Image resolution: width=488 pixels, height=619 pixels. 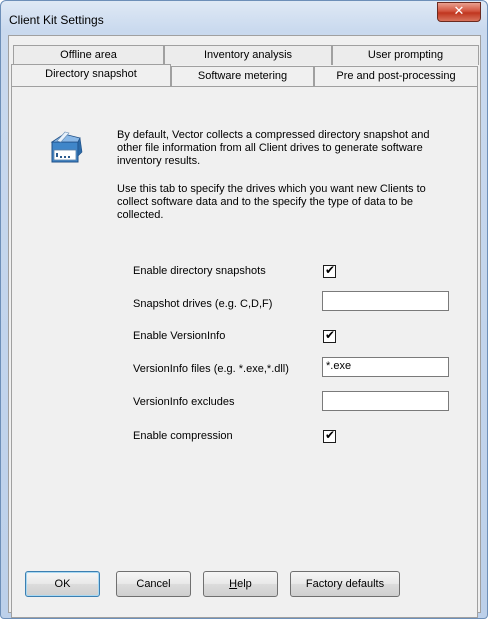 I want to click on tab-label: Pre and post-processing, so click(x=396, y=76).